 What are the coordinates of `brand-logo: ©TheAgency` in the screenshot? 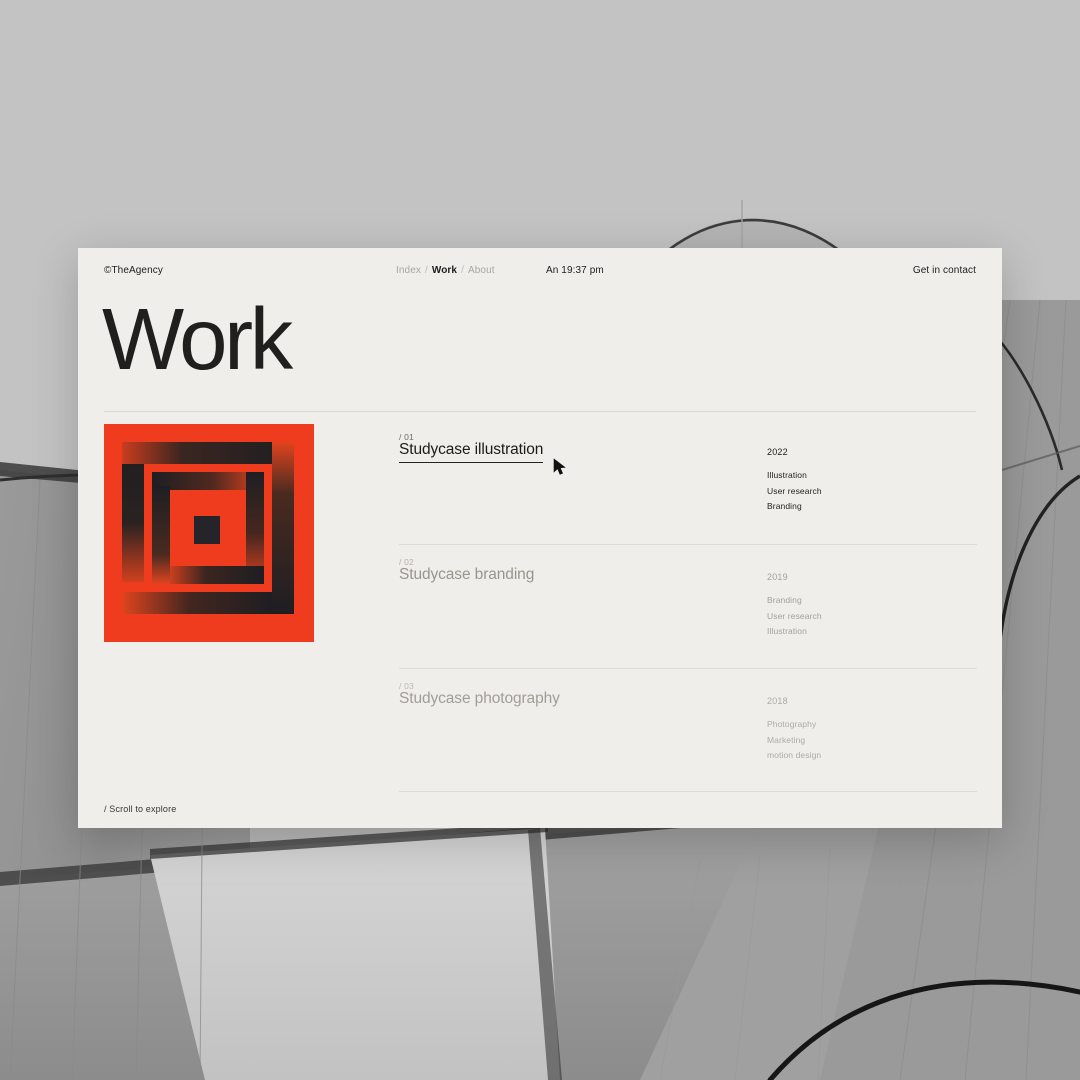 It's located at (133, 270).